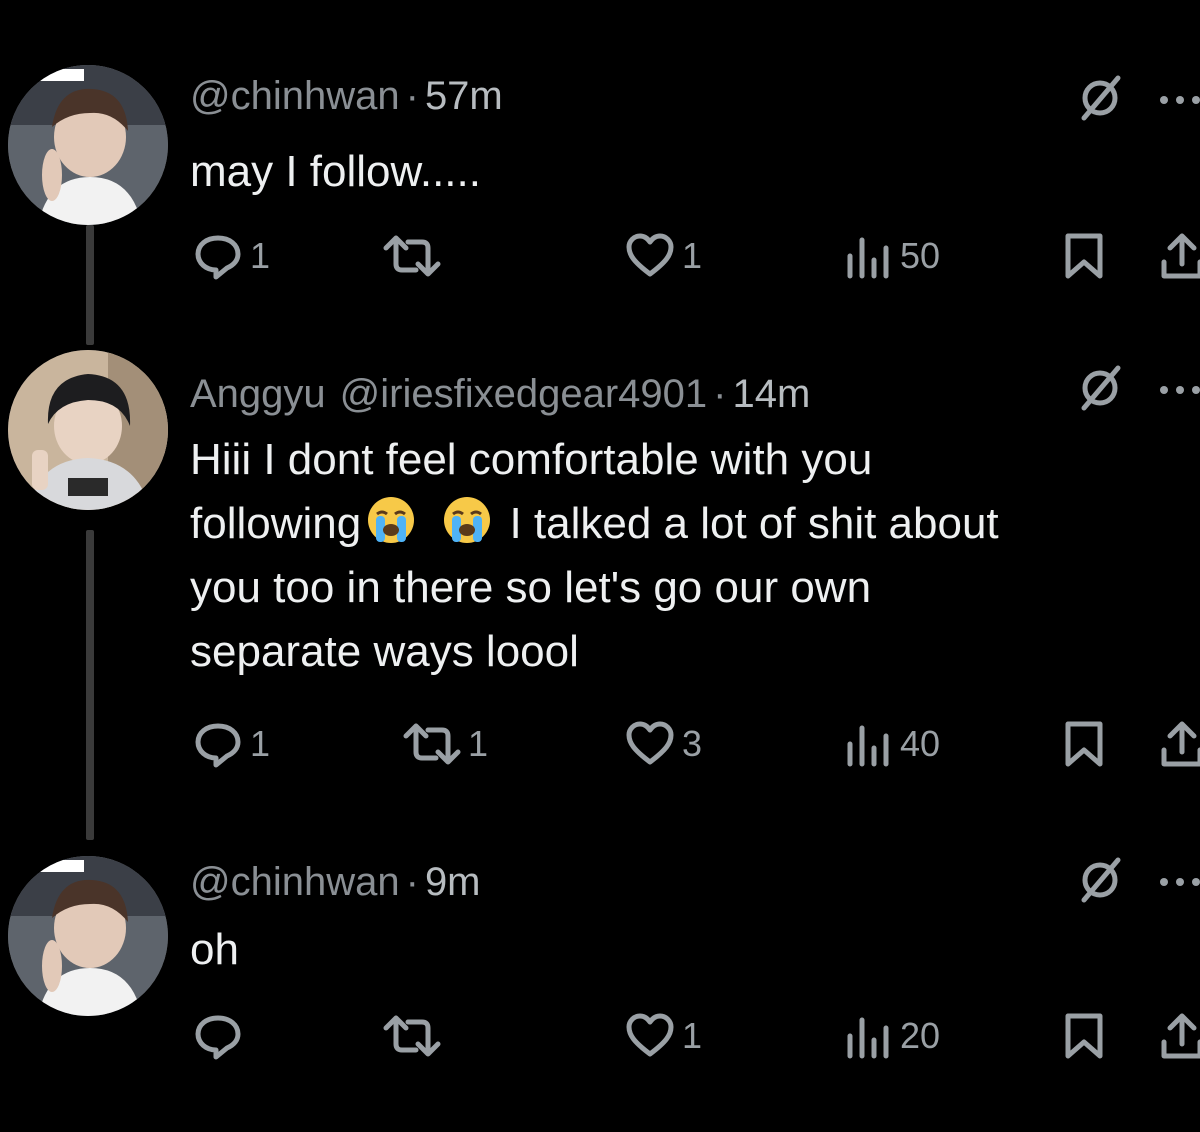 Image resolution: width=1200 pixels, height=1132 pixels. I want to click on avatar-photo-icon, so click(88, 936).